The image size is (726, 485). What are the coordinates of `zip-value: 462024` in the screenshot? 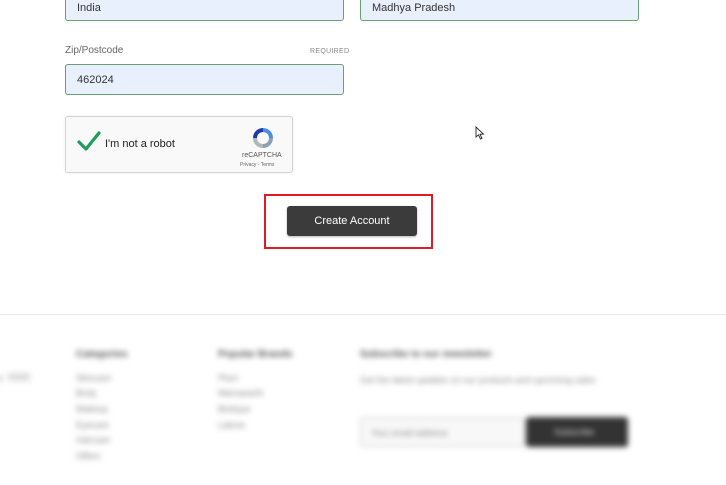 It's located at (95, 79).